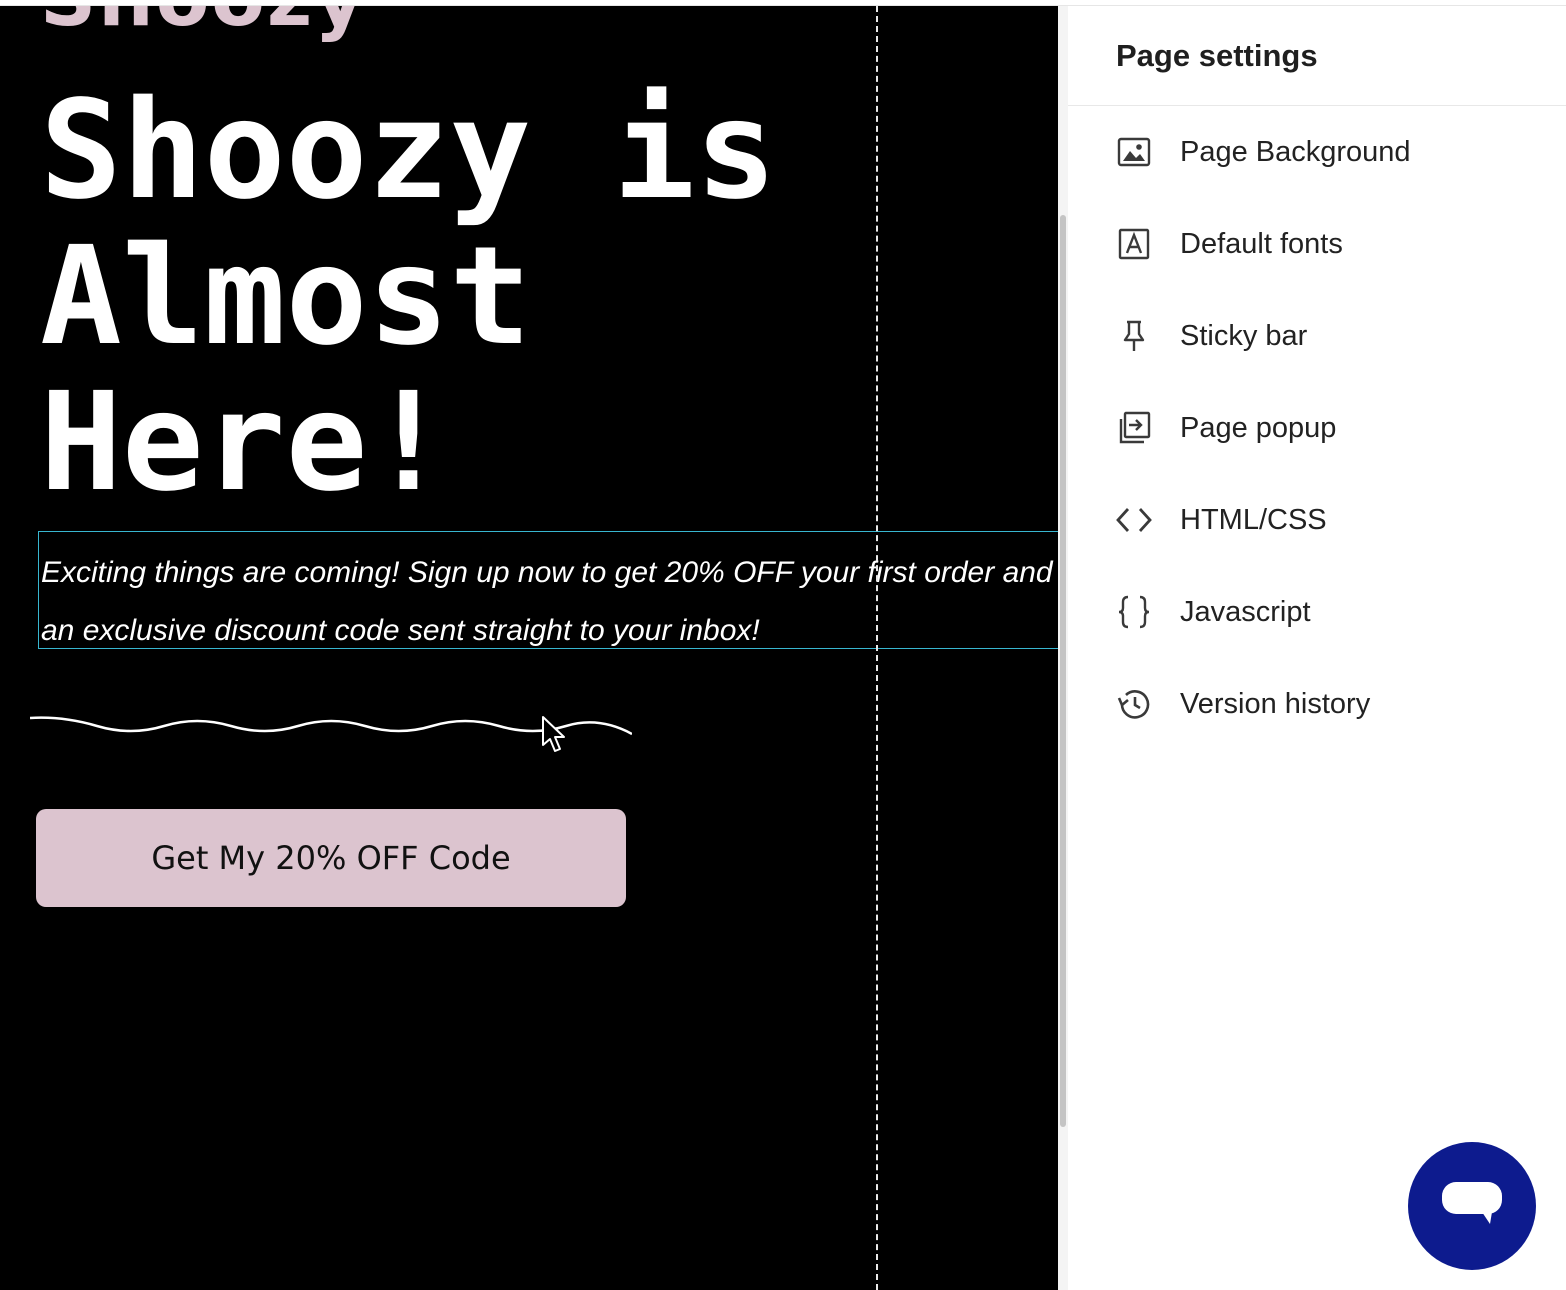  Describe the element at coordinates (1134, 152) in the screenshot. I see `image-icon` at that location.